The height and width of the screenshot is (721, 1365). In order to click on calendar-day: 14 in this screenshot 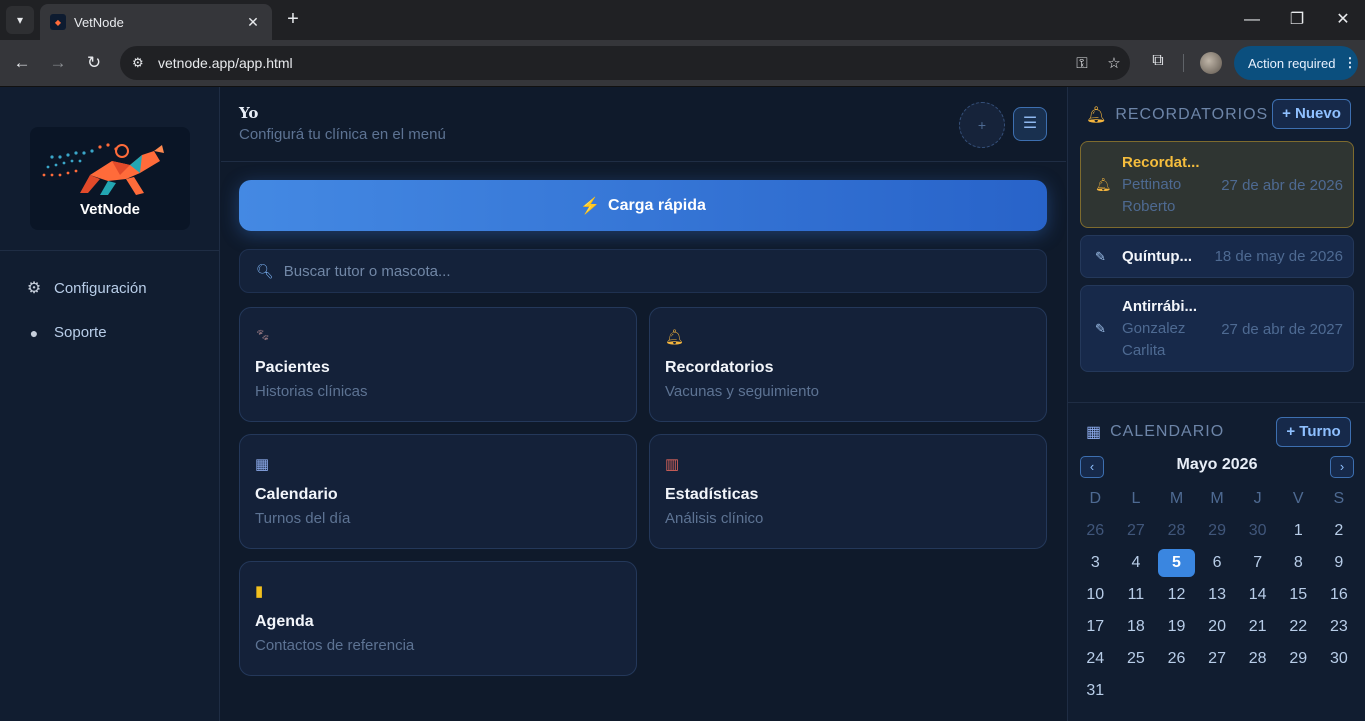, I will do `click(1257, 595)`.